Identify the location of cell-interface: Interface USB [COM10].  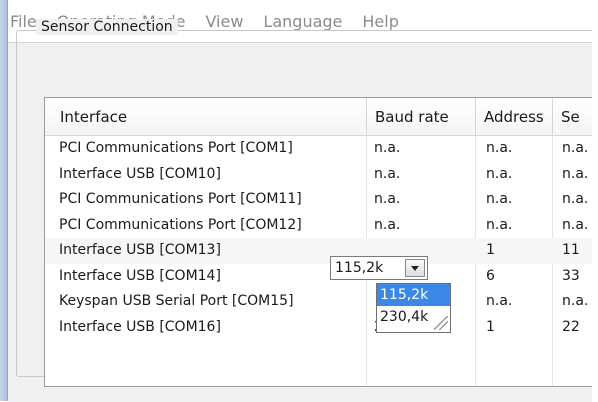
(140, 173).